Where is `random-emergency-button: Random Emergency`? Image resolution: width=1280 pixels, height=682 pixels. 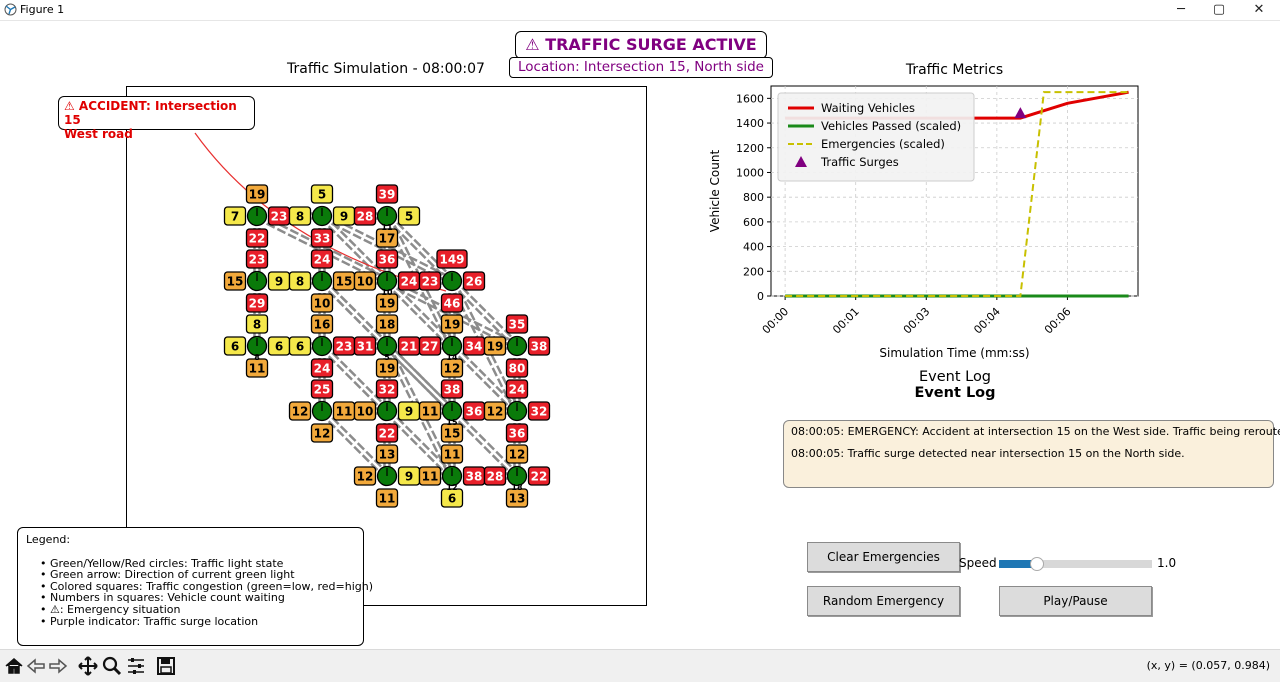 random-emergency-button: Random Emergency is located at coordinates (883, 601).